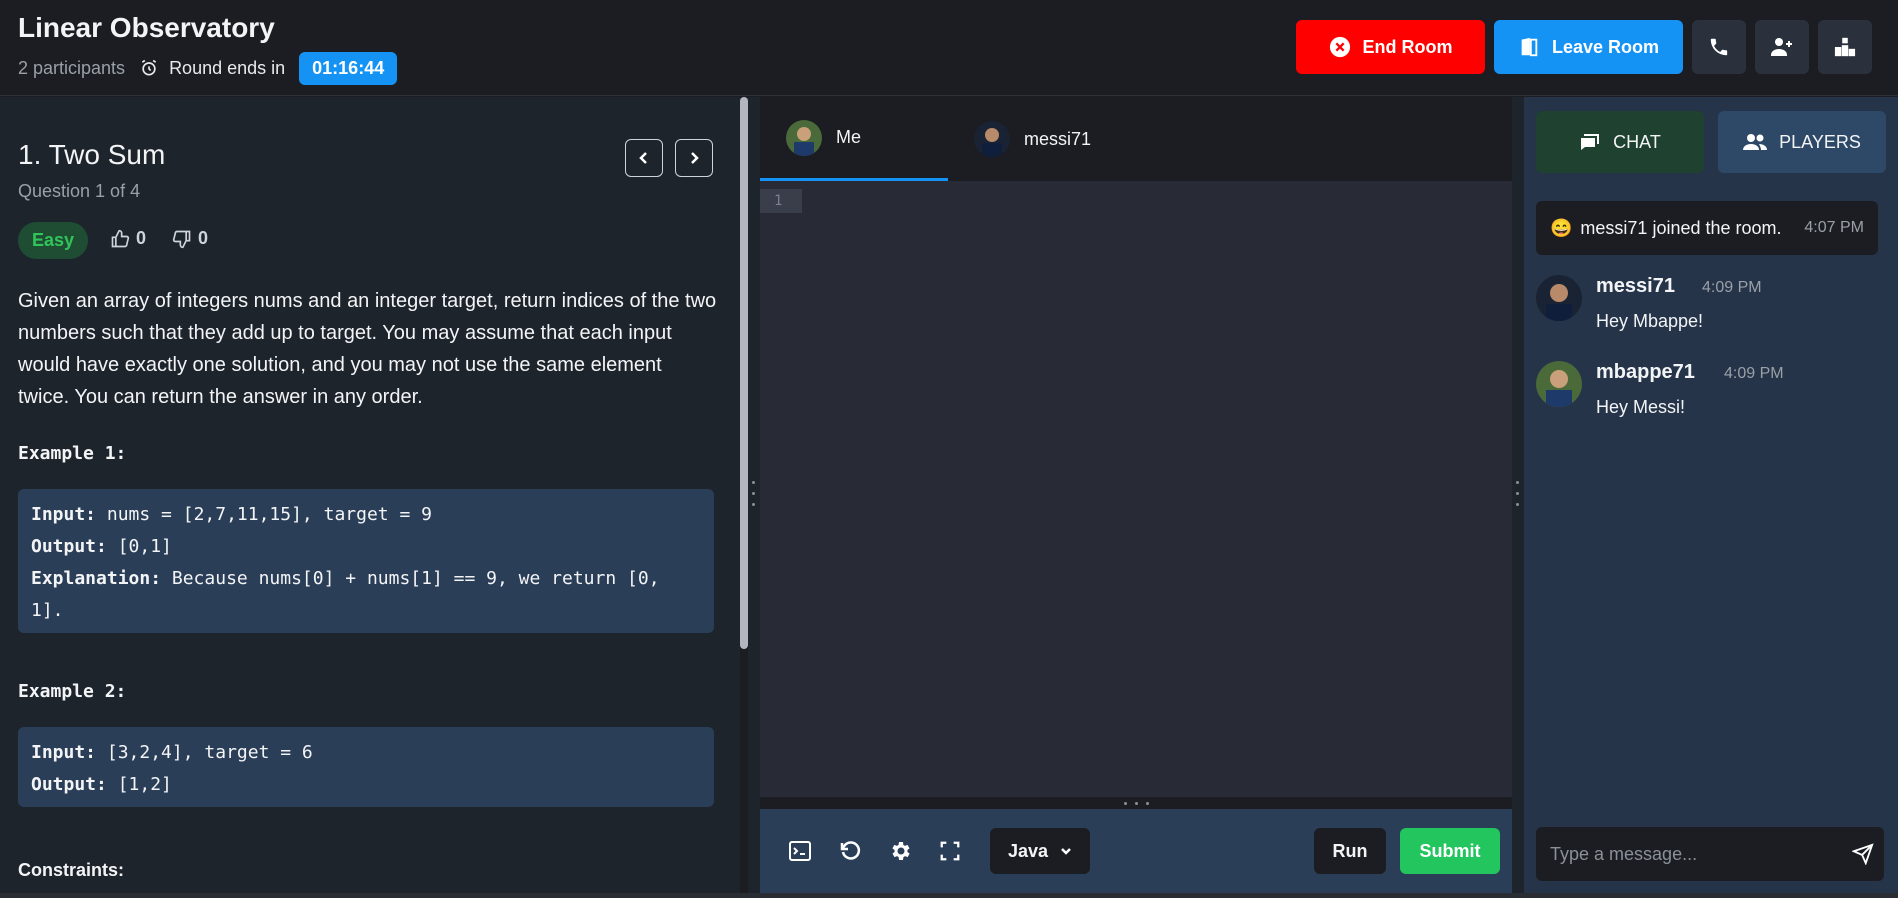 The height and width of the screenshot is (898, 1898). I want to click on room-status: 2 participants Round ends in 01:16:44, so click(208, 68).